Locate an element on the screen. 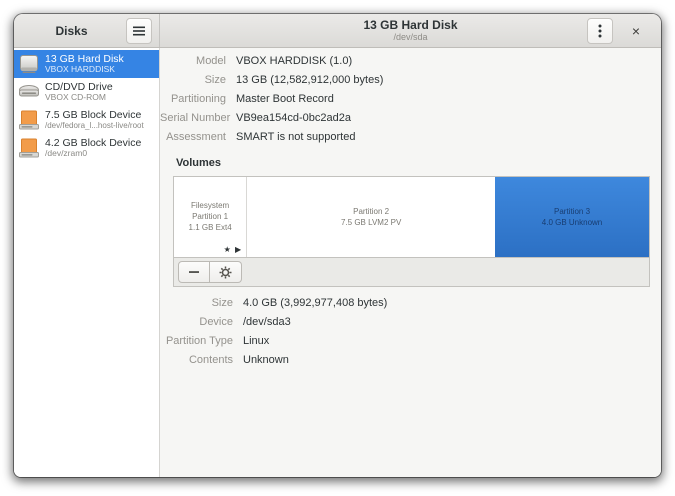 The width and height of the screenshot is (675, 496). hamburger-menu-icon is located at coordinates (139, 31).